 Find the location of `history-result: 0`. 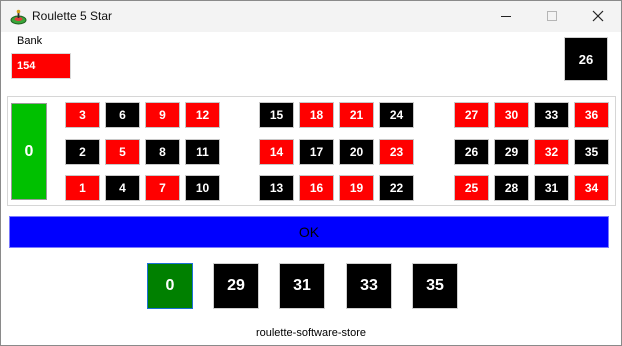

history-result: 0 is located at coordinates (170, 286).